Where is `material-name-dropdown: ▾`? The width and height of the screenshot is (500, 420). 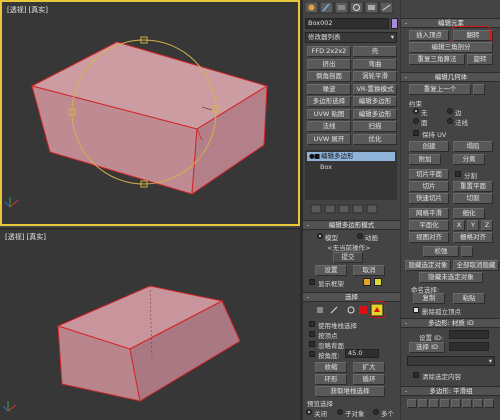 material-name-dropdown: ▾ is located at coordinates (451, 361).